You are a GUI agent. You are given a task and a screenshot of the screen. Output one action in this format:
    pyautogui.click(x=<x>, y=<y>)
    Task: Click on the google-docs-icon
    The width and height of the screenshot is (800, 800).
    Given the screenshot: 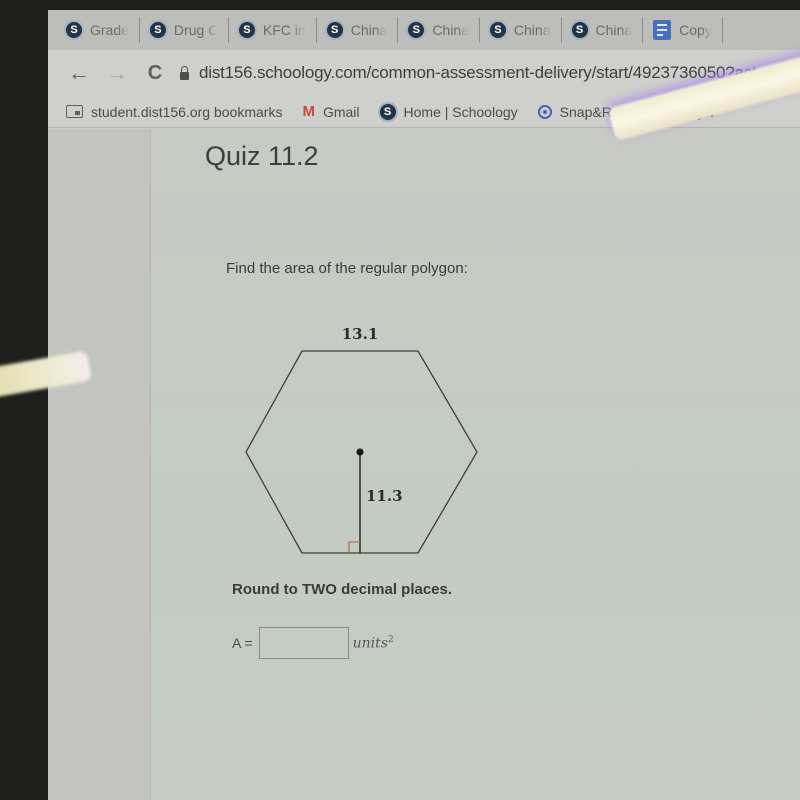 What is the action you would take?
    pyautogui.click(x=662, y=30)
    